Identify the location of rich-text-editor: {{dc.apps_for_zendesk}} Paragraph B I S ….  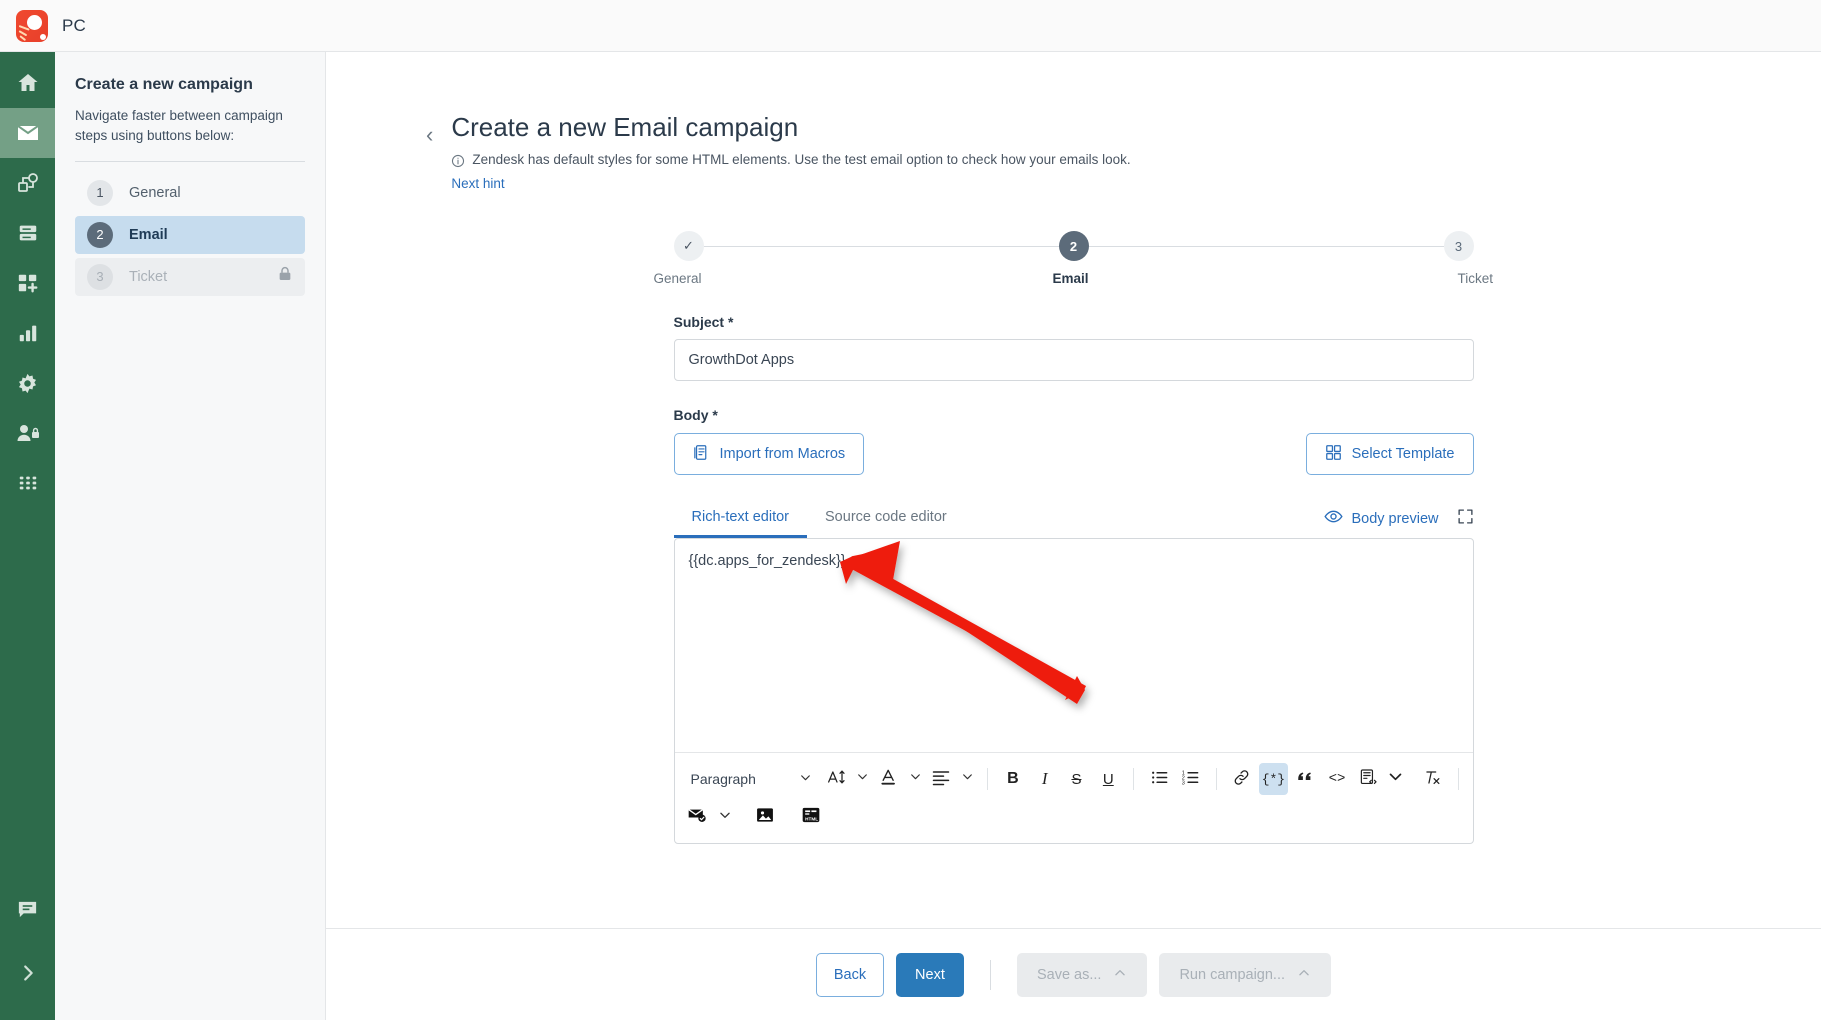
(1073, 691).